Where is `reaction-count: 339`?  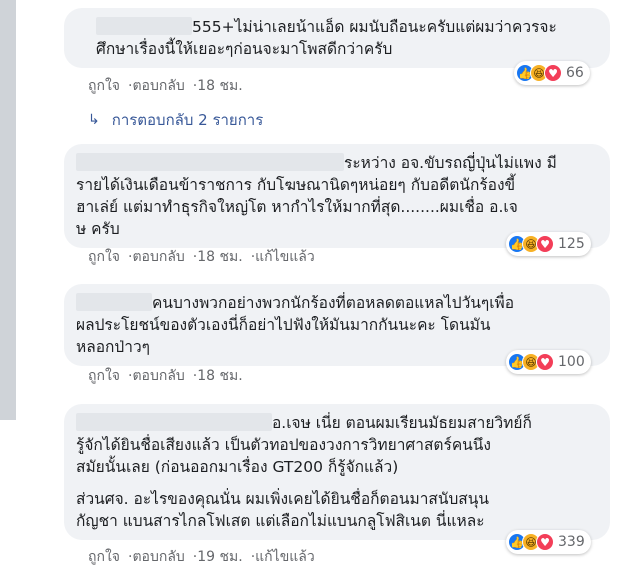
reaction-count: 339 is located at coordinates (571, 542).